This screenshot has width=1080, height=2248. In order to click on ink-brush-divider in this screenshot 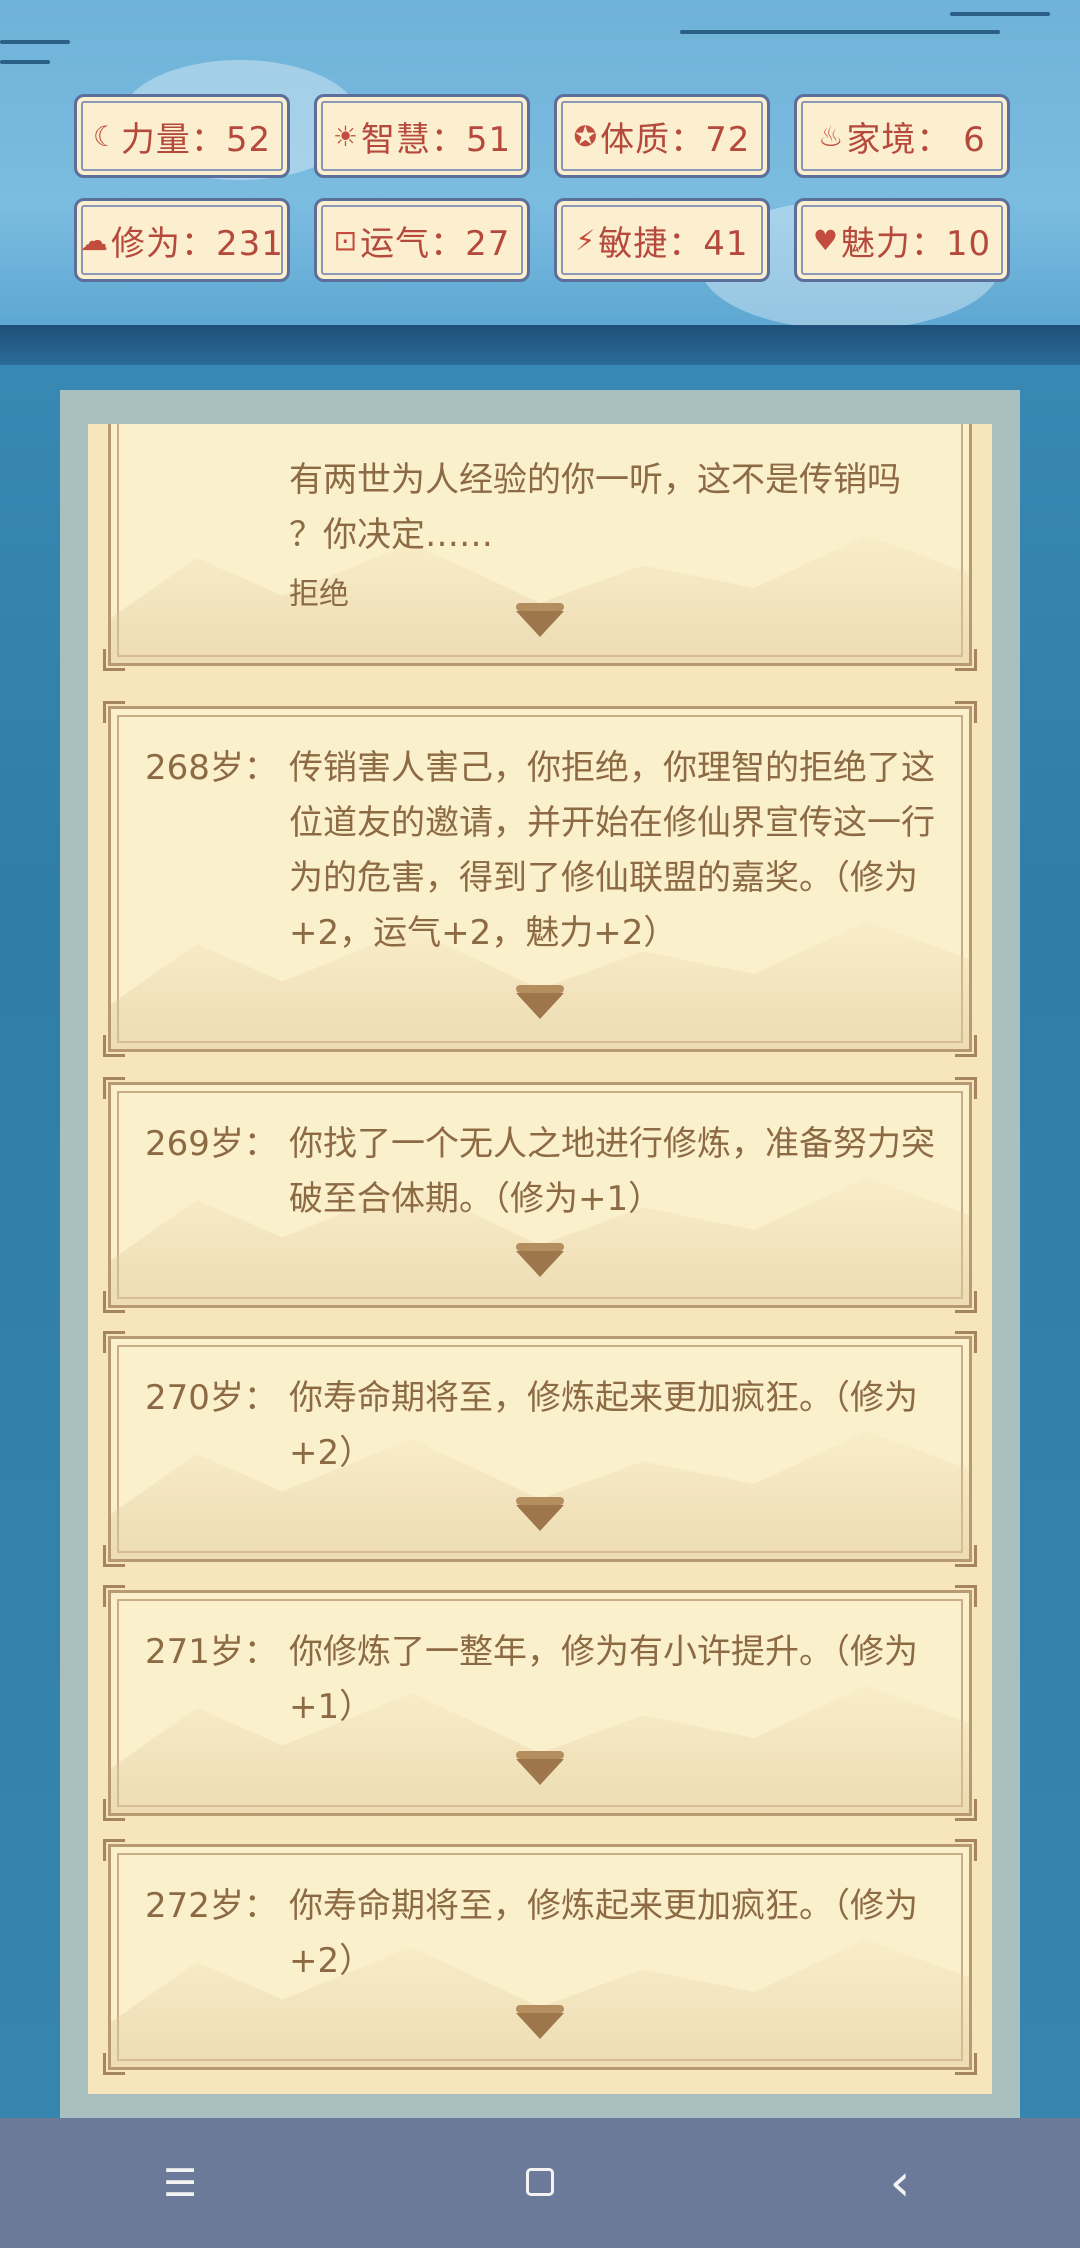, I will do `click(540, 345)`.